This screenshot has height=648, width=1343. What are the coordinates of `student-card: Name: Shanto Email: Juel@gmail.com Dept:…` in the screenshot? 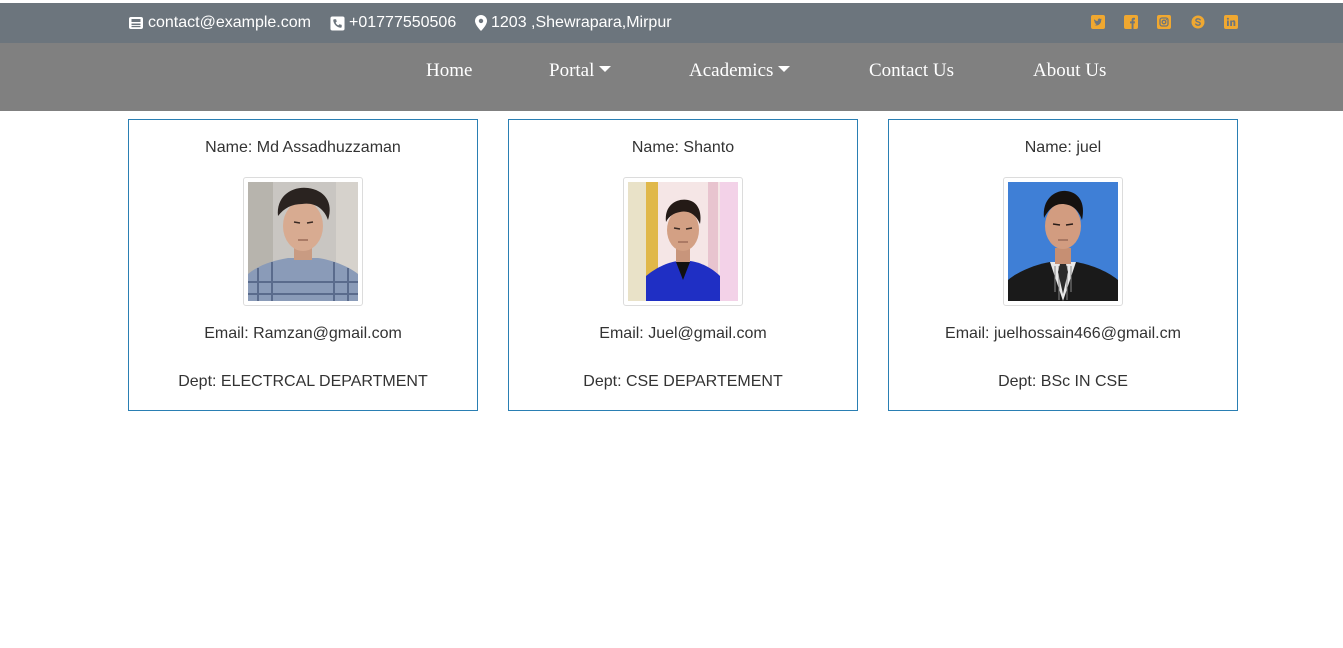 It's located at (683, 265).